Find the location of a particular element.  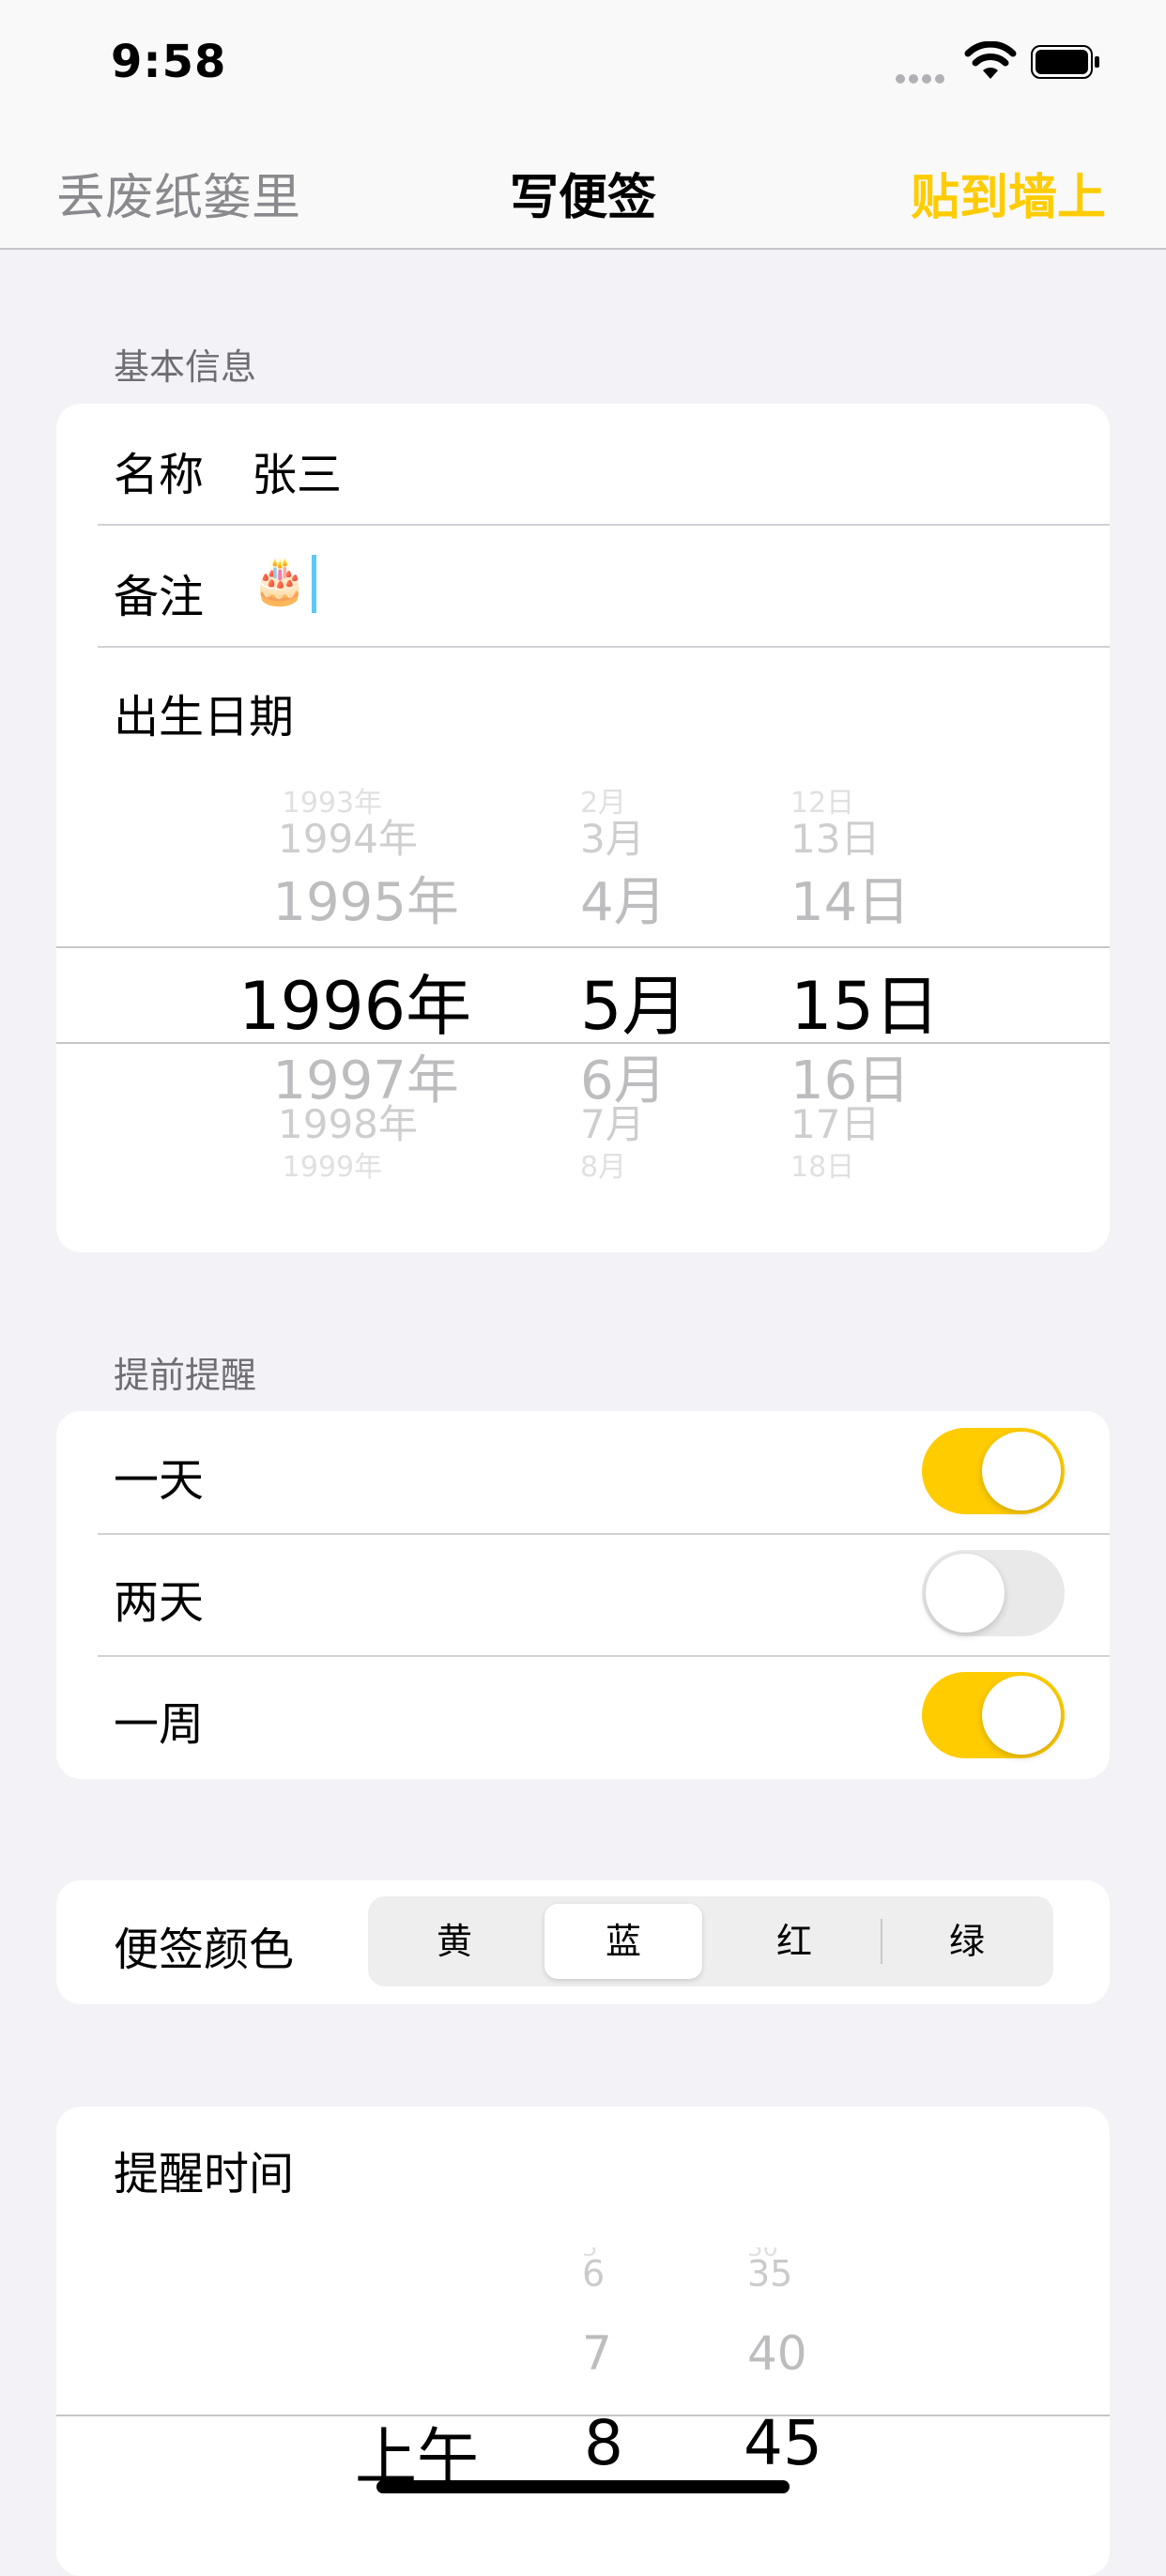

hour-option: 8 is located at coordinates (603, 2443).